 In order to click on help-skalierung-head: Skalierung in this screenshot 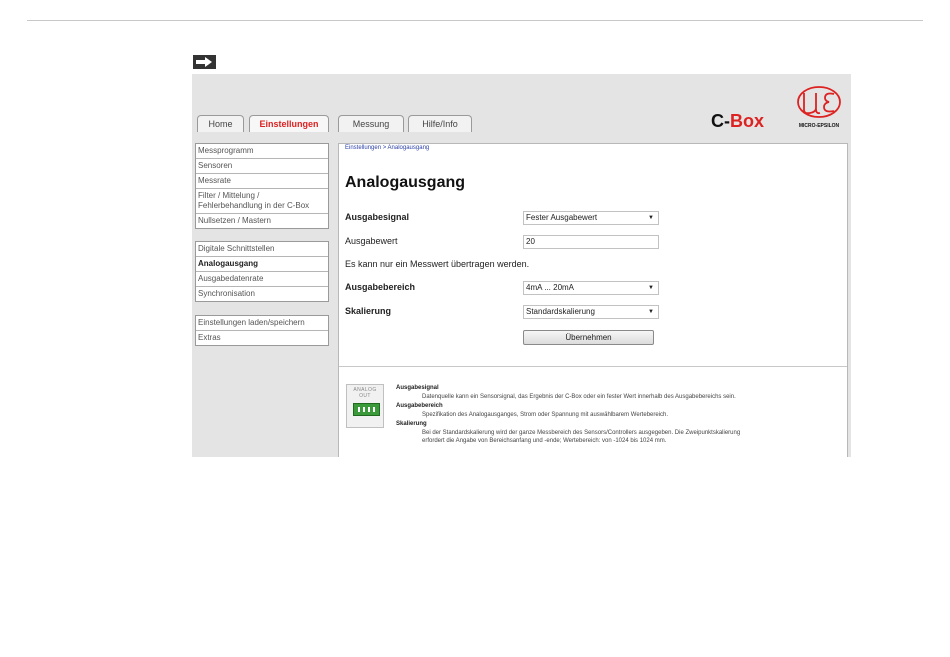, I will do `click(411, 424)`.